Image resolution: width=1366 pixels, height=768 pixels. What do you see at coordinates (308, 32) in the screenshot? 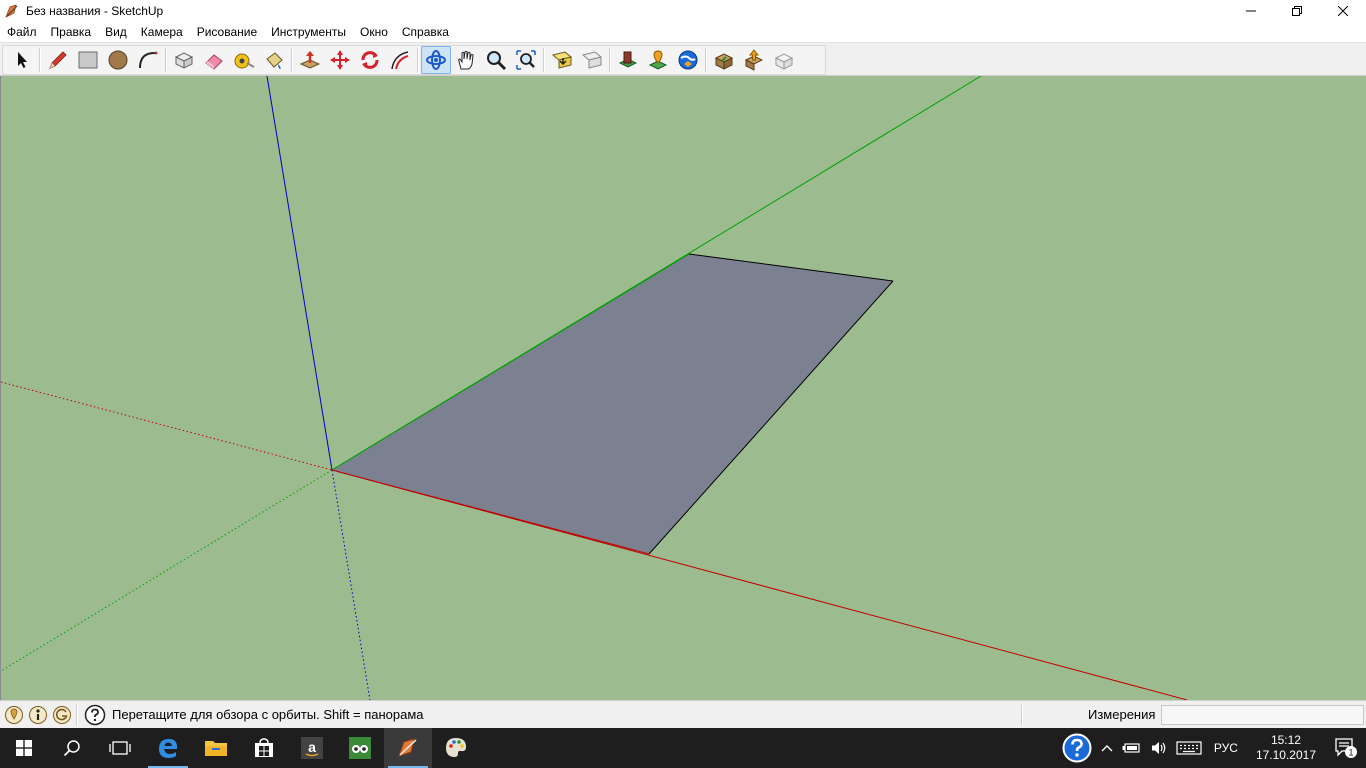
I see `menu-tools: Инструменты` at bounding box center [308, 32].